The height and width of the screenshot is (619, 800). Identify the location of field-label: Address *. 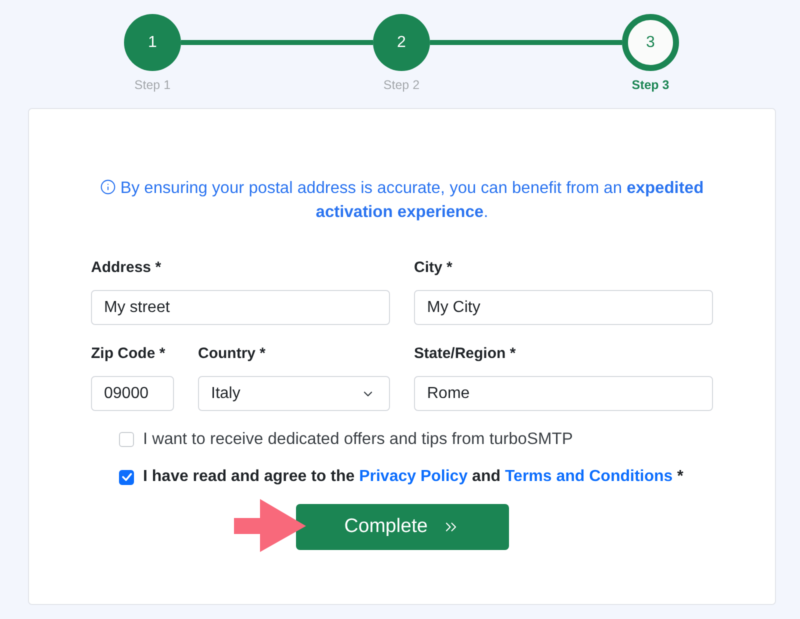
(126, 267).